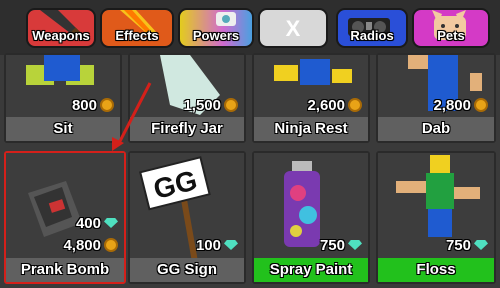 The height and width of the screenshot is (288, 500). I want to click on price-label: 800, so click(93, 105).